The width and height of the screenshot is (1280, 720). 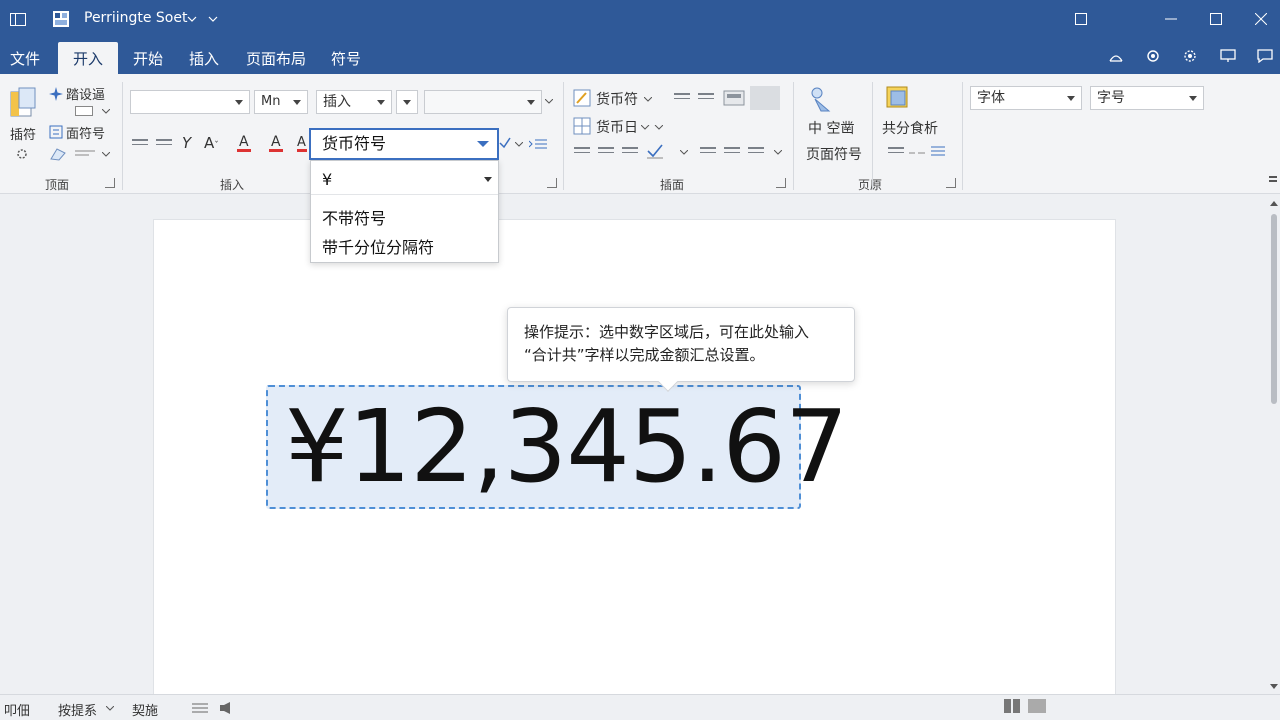 What do you see at coordinates (281, 102) in the screenshot?
I see `font-size-combo: Mn` at bounding box center [281, 102].